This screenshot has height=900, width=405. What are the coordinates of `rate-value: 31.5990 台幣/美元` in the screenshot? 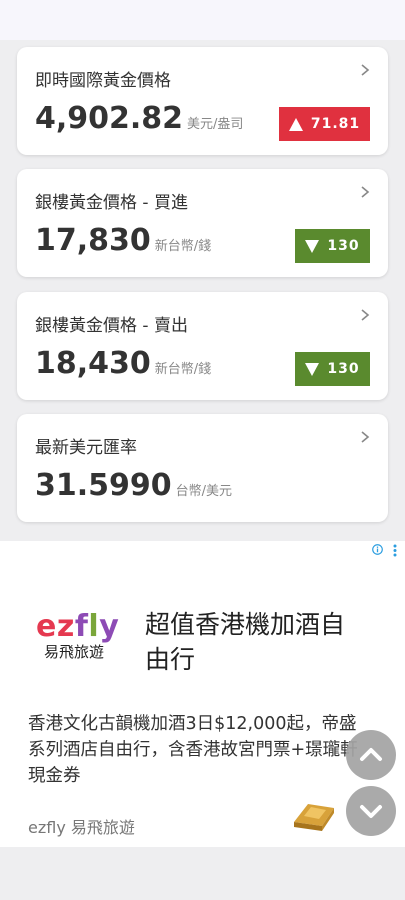 It's located at (134, 485).